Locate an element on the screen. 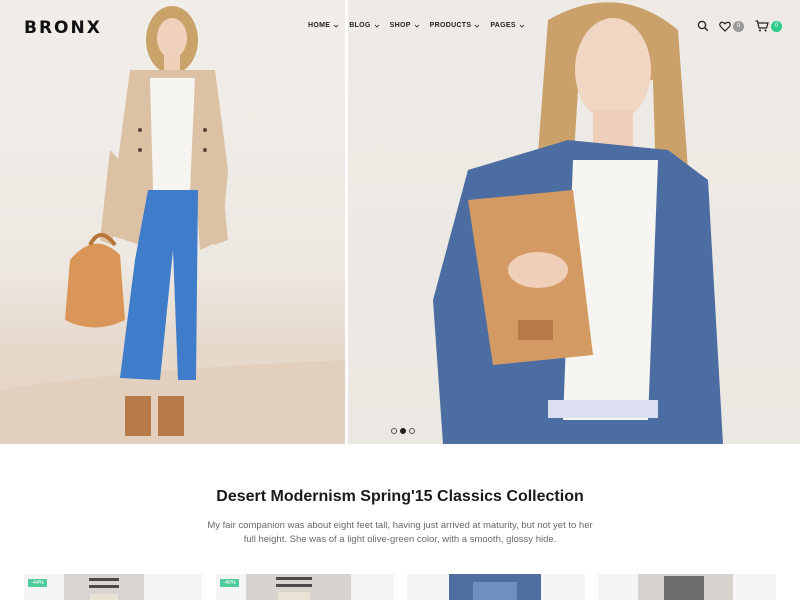 The height and width of the screenshot is (600, 800). product-card: -40% is located at coordinates (305, 587).